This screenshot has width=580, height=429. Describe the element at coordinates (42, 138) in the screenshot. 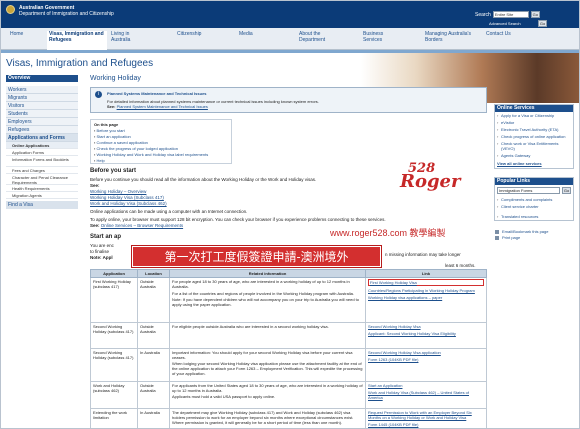

I see `sidebar-item-apps-forms: Applications and Forms` at that location.